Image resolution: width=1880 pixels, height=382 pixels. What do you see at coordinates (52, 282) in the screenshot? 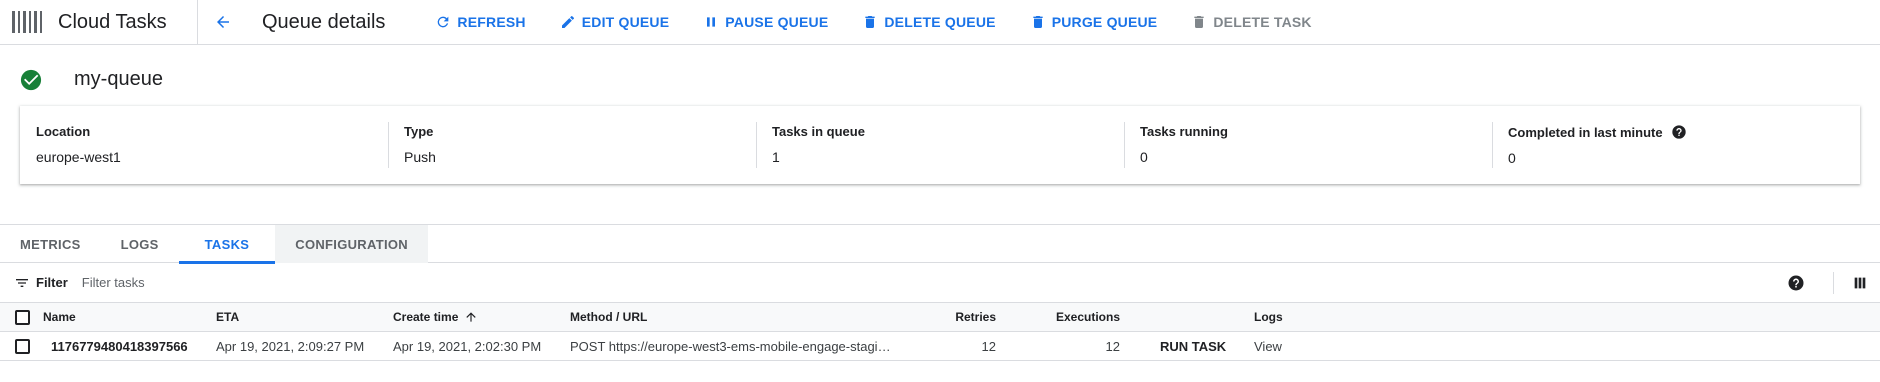
I see `filter-label: Filter` at bounding box center [52, 282].